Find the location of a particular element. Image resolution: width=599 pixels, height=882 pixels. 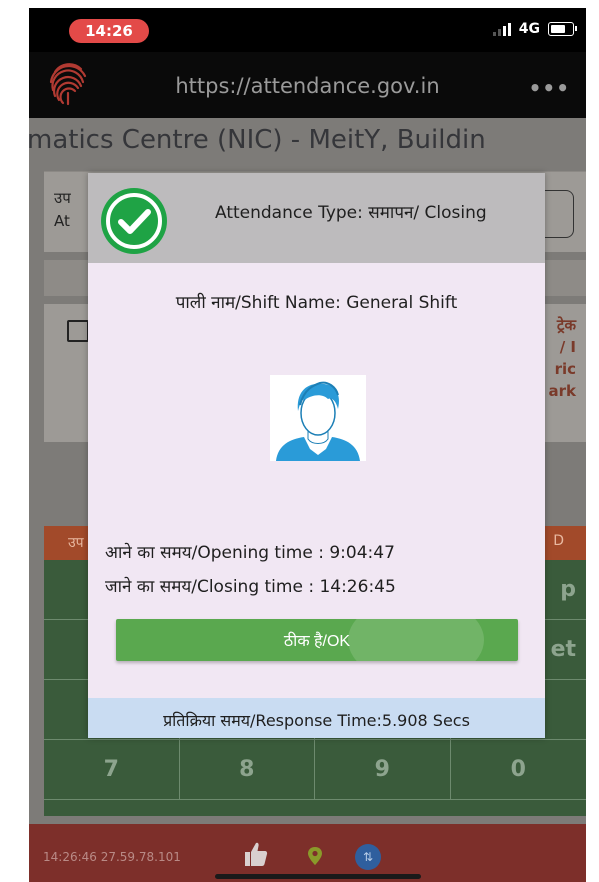

keypad-key: 8 is located at coordinates (247, 770).